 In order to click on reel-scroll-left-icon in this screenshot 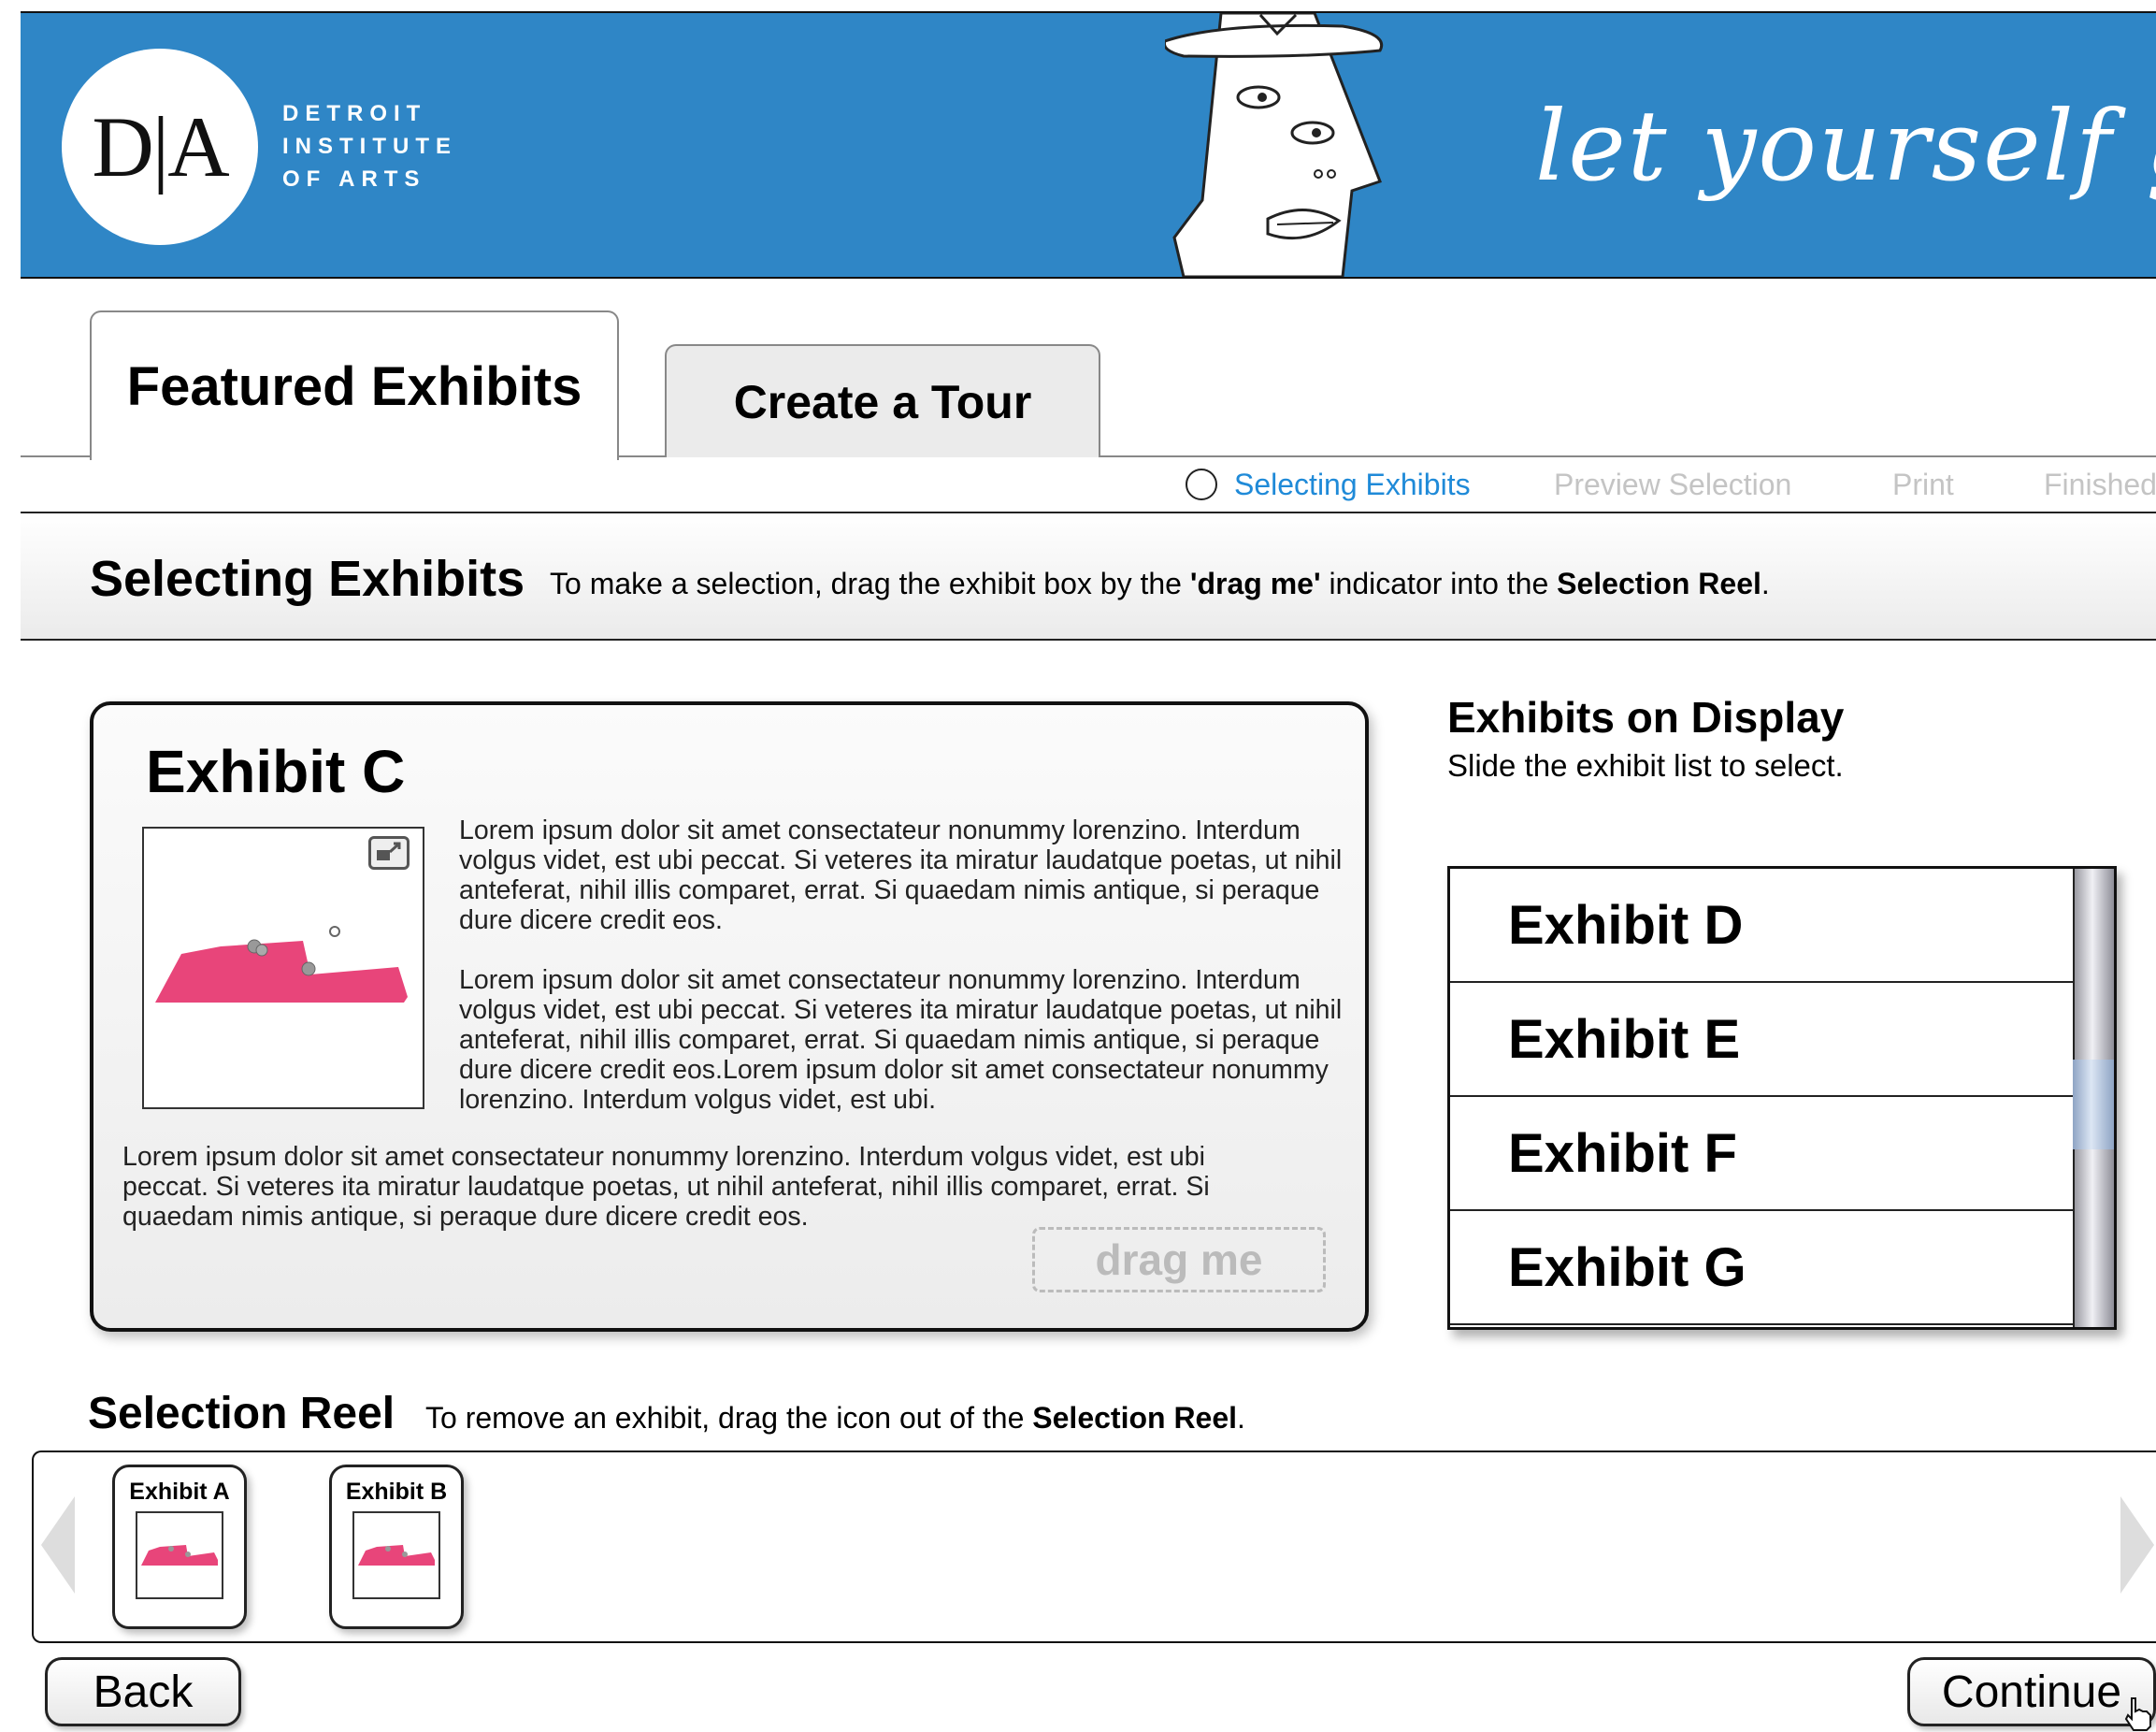, I will do `click(58, 1545)`.